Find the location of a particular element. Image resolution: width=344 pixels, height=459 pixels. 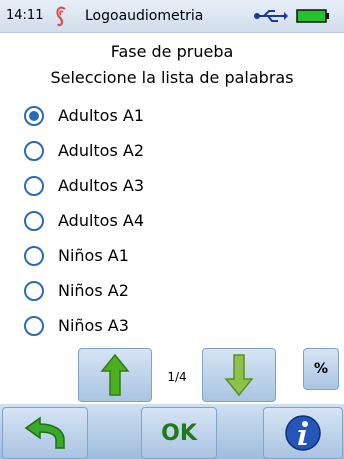

back-arrow-icon is located at coordinates (44, 432).